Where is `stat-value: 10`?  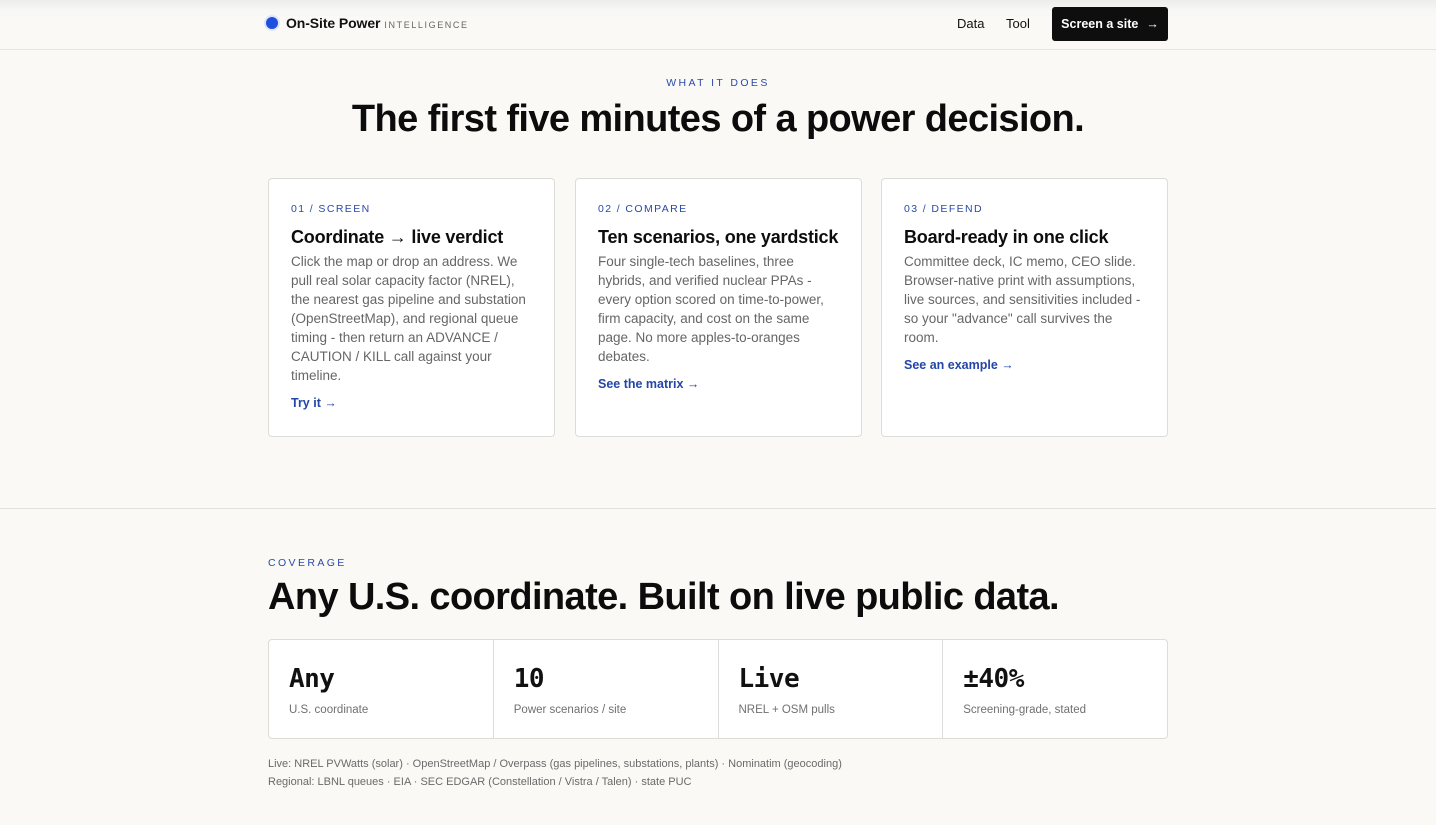
stat-value: 10 is located at coordinates (529, 679).